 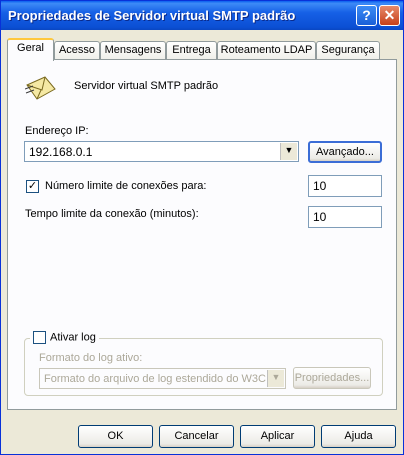 I want to click on limit-connections-label: Número limite de conexões para:, so click(x=126, y=186).